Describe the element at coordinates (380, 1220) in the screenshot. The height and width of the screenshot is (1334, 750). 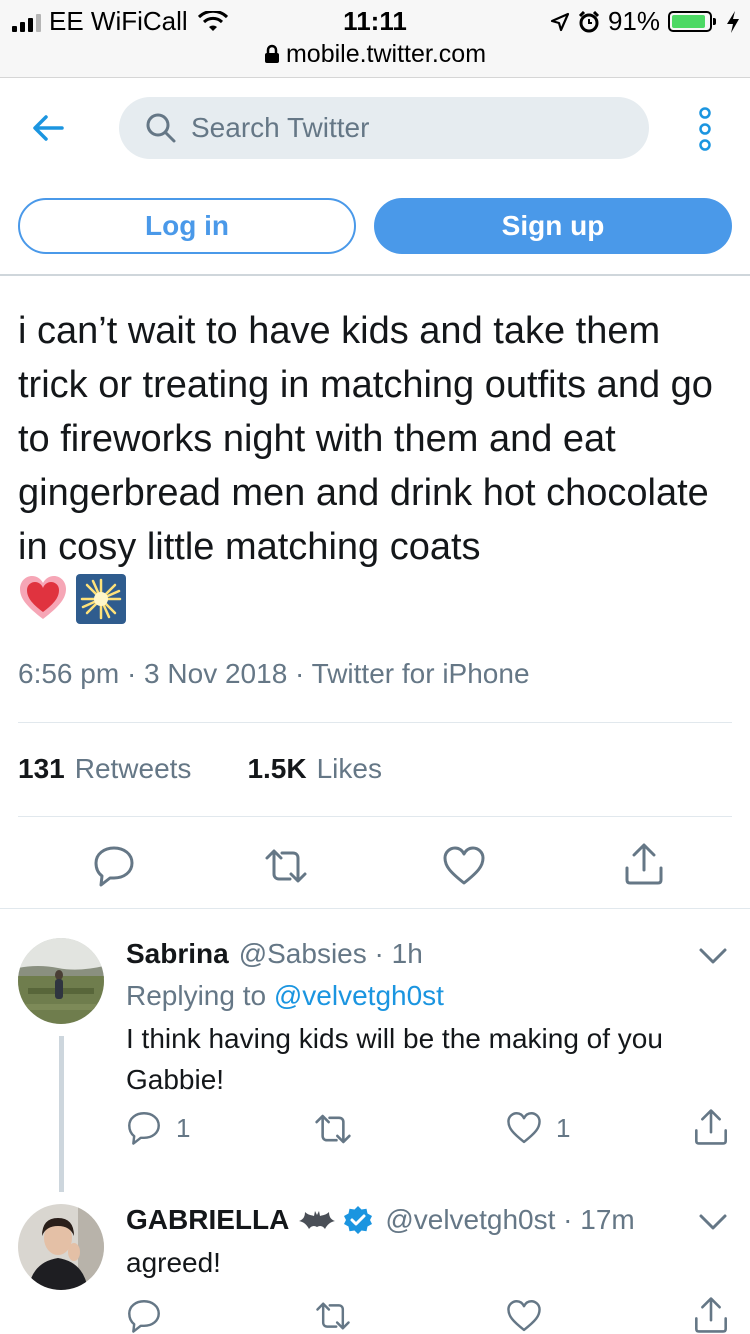
I see `reply-header: GABRIELLA @velvetgh0st · 17m` at that location.